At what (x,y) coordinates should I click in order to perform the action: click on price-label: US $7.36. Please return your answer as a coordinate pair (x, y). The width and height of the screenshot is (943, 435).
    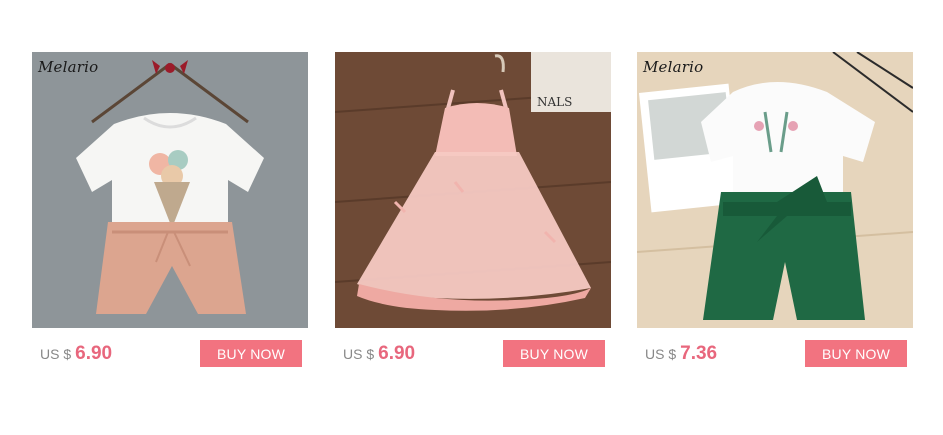
    Looking at the image, I should click on (681, 354).